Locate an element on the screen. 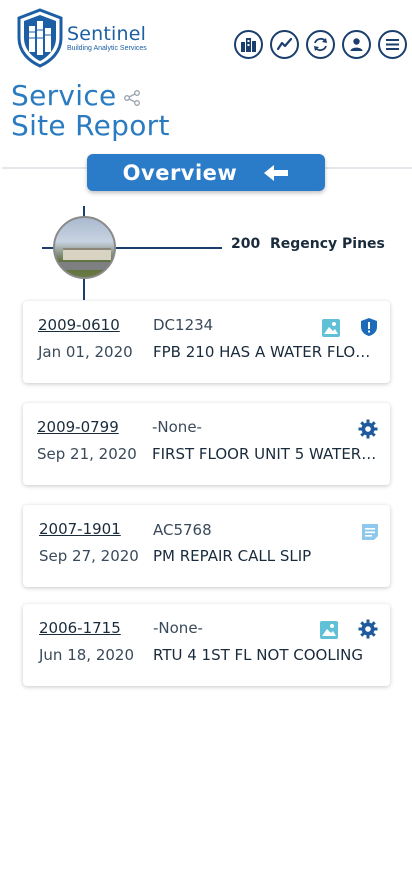  shield-logo-icon is located at coordinates (40, 38).